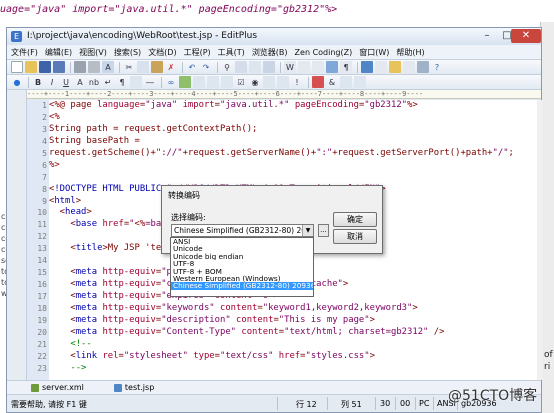  I want to click on menu-edit: 编辑(E), so click(58, 52).